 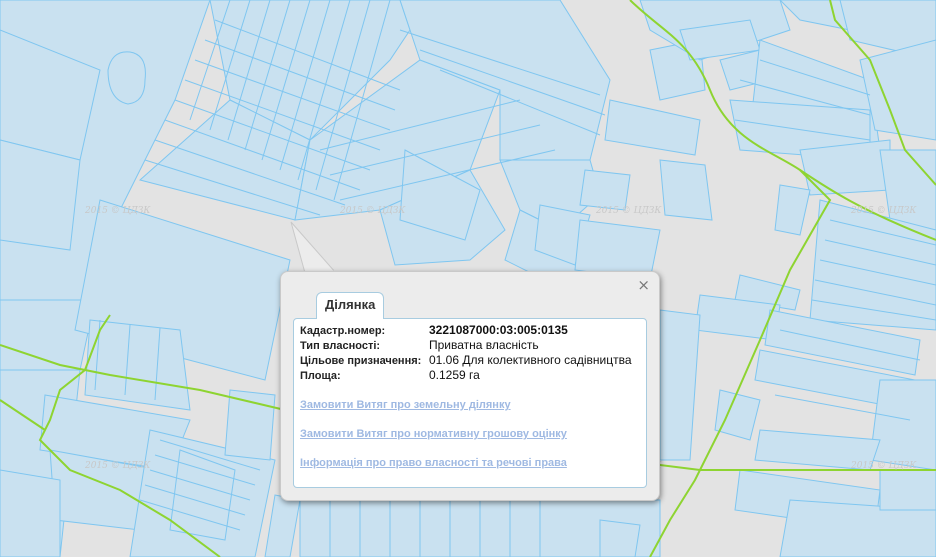 I want to click on field-area: Площа: 0.1259 га, so click(x=466, y=375).